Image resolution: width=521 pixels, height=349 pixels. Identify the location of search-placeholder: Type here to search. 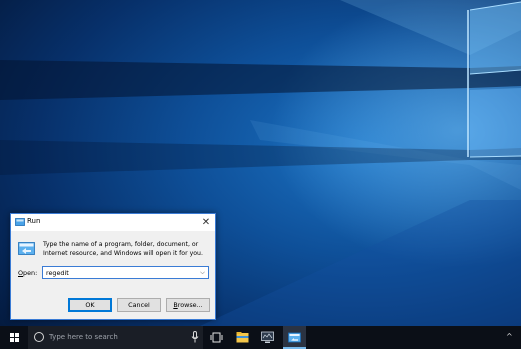
(83, 337).